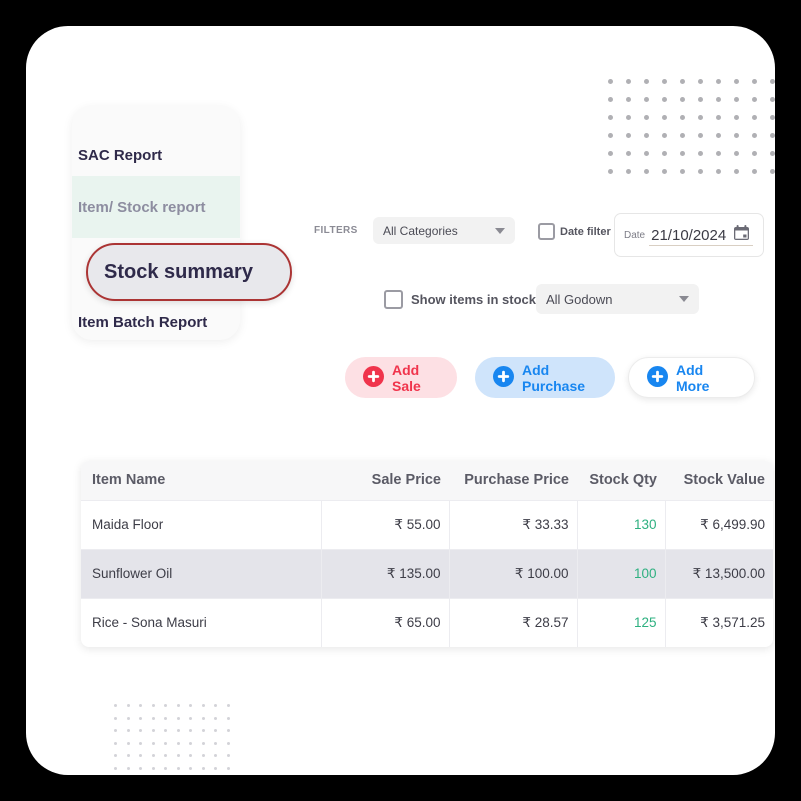 Image resolution: width=801 pixels, height=801 pixels. Describe the element at coordinates (513, 480) in the screenshot. I see `column-header-purchase-price: Purchase Price` at that location.